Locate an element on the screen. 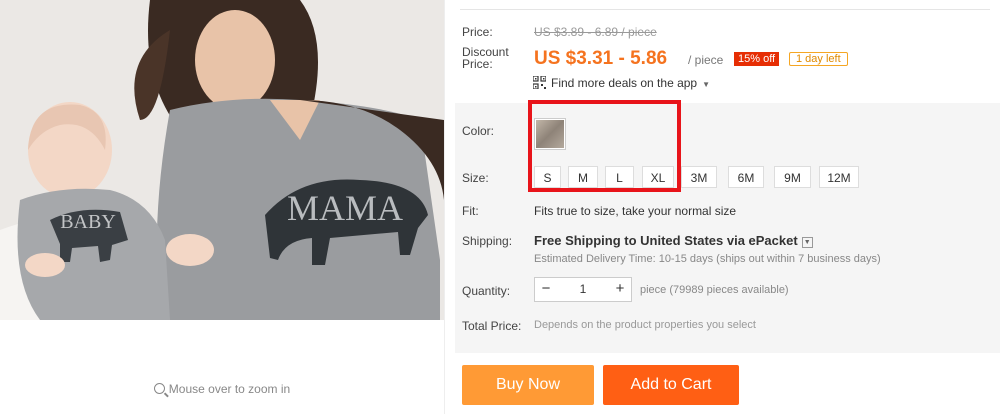 This screenshot has width=1000, height=414. shirt-print-baby: BABY is located at coordinates (88, 222).